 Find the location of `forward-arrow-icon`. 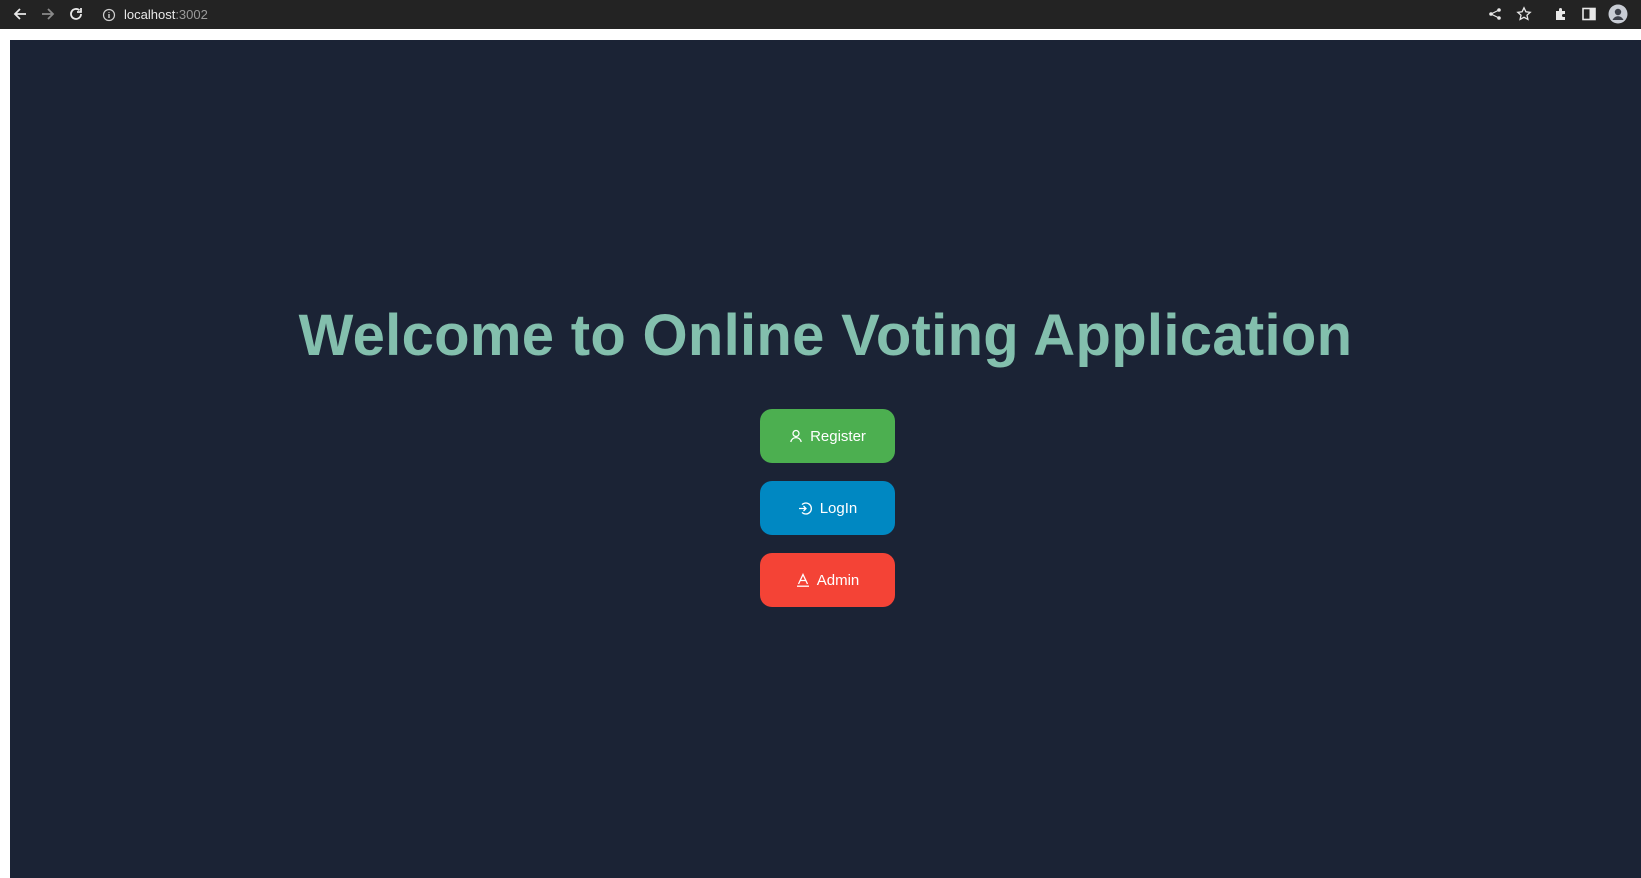

forward-arrow-icon is located at coordinates (48, 14).